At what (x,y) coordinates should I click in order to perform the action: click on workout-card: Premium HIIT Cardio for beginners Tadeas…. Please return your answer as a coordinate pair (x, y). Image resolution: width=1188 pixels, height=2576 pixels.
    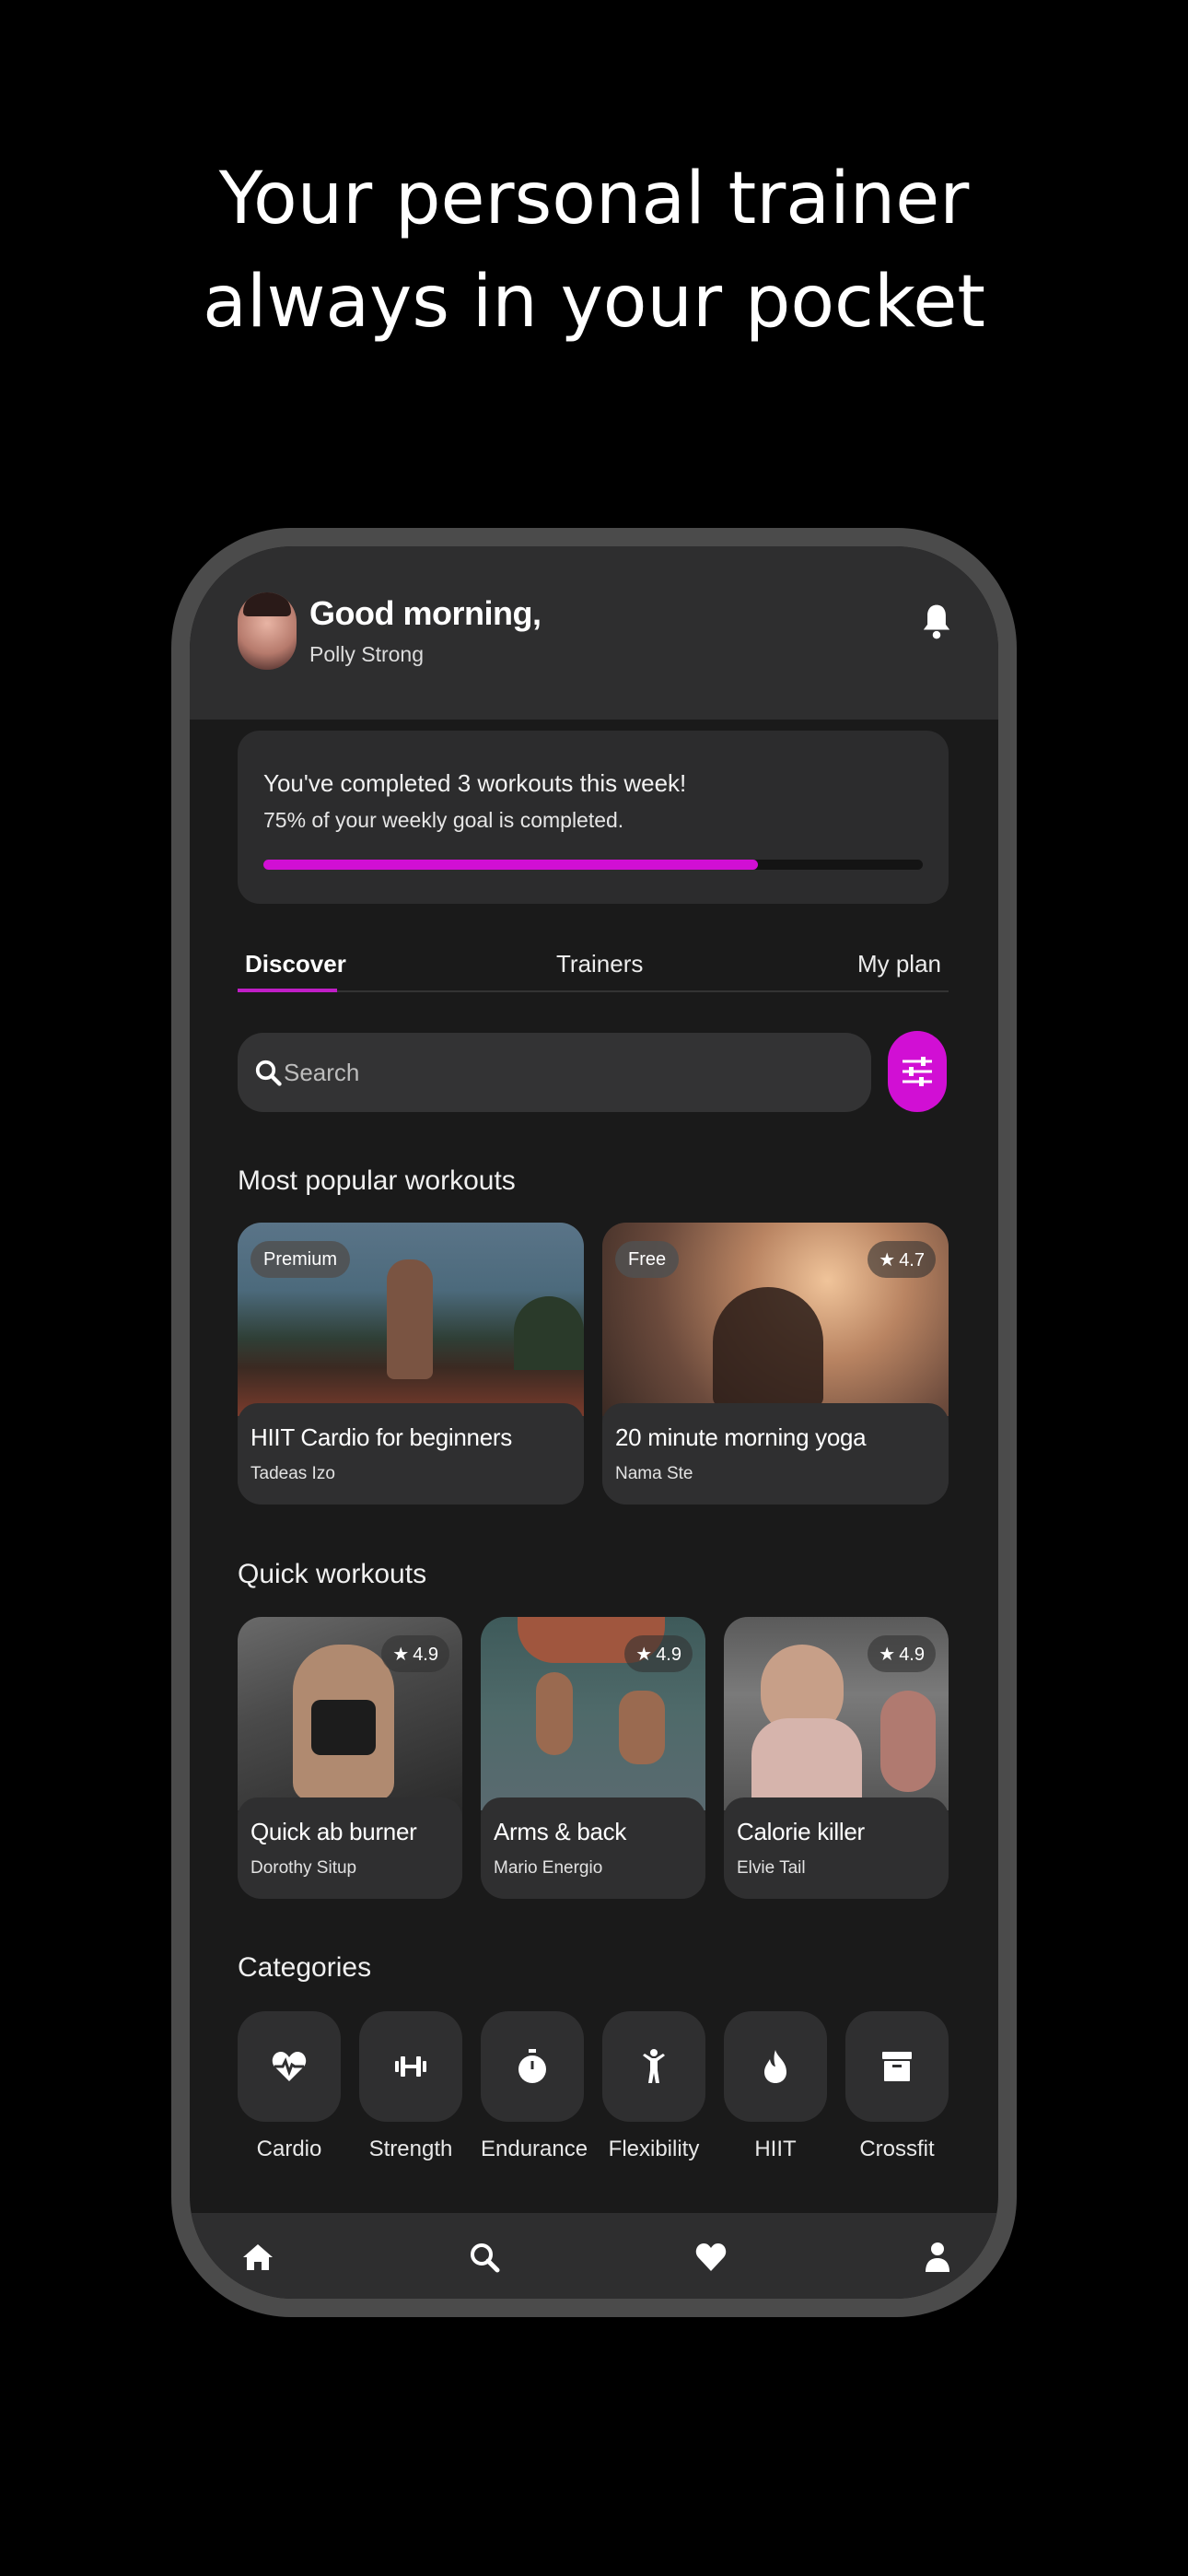
    Looking at the image, I should click on (411, 1364).